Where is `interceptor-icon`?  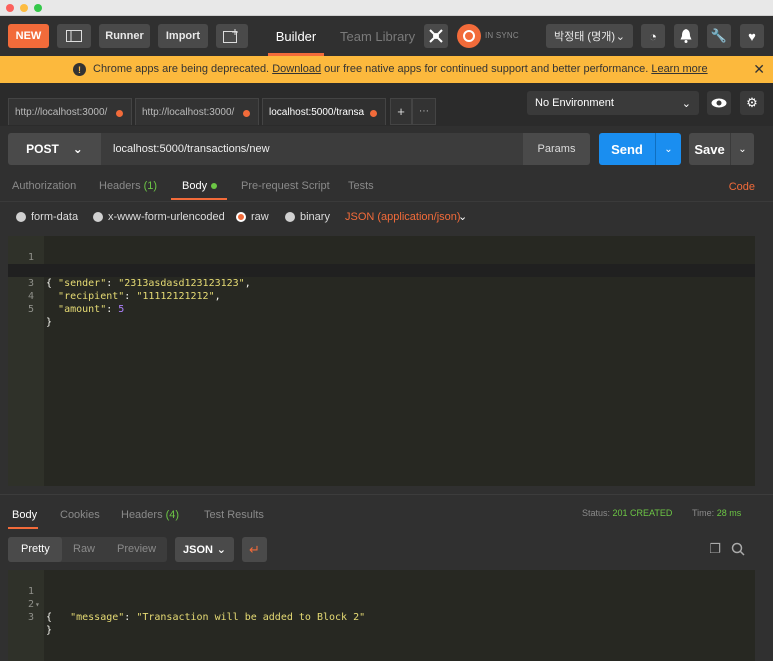
interceptor-icon is located at coordinates (436, 36).